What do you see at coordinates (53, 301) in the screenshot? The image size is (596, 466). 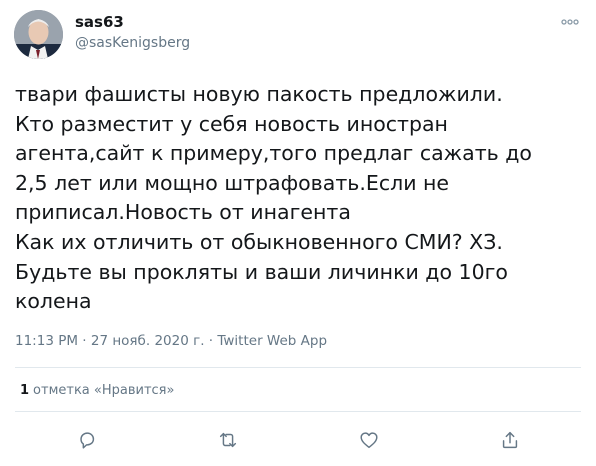 I see `tweet-line: колена` at bounding box center [53, 301].